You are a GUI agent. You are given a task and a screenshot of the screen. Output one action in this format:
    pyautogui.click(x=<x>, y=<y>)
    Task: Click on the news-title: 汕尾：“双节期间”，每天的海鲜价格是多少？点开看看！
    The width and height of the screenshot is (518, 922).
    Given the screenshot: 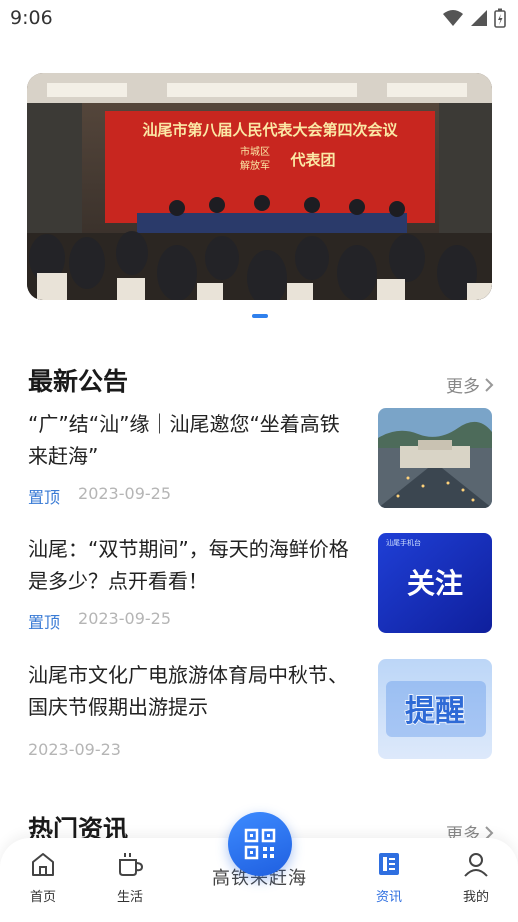 What is the action you would take?
    pyautogui.click(x=188, y=565)
    